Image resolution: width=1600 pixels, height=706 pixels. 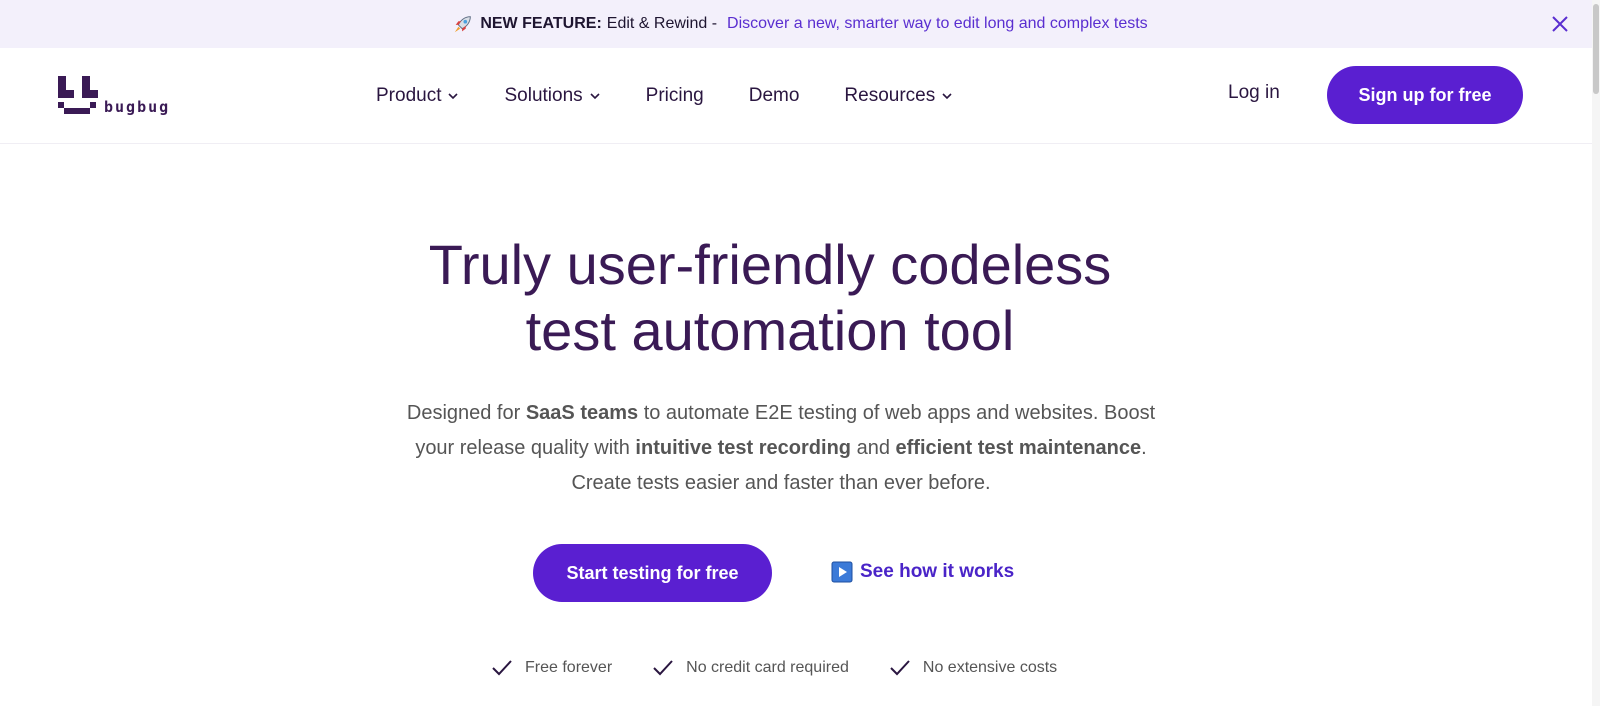 I want to click on logo-text: bugbug, so click(x=137, y=107).